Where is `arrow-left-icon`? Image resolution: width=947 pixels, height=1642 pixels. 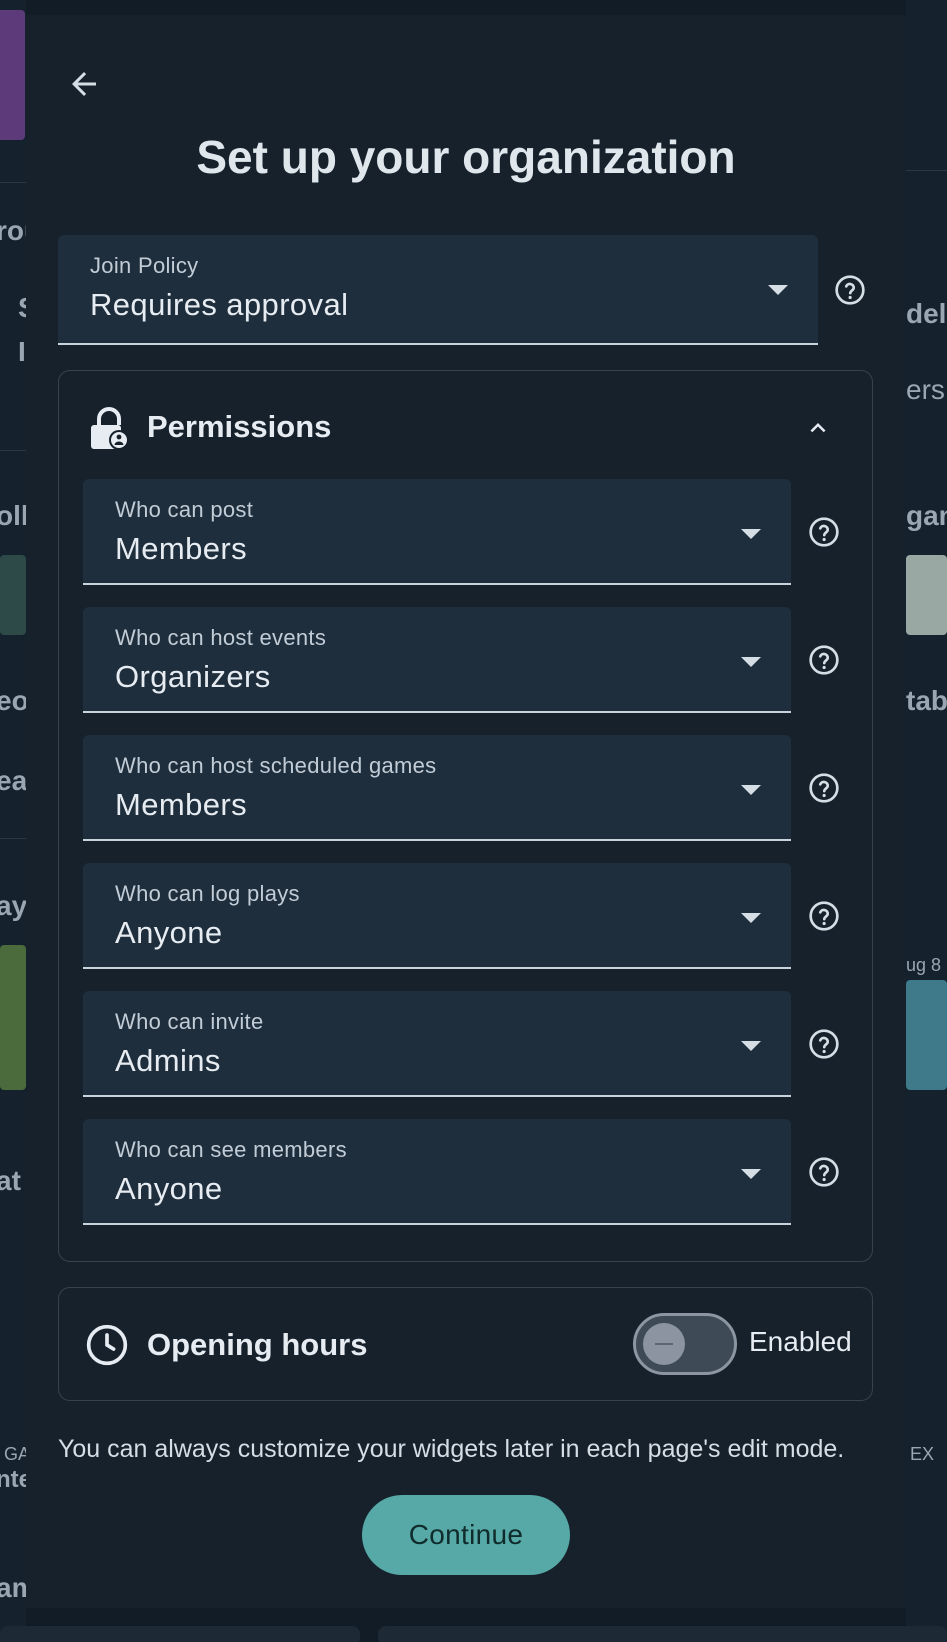 arrow-left-icon is located at coordinates (84, 84).